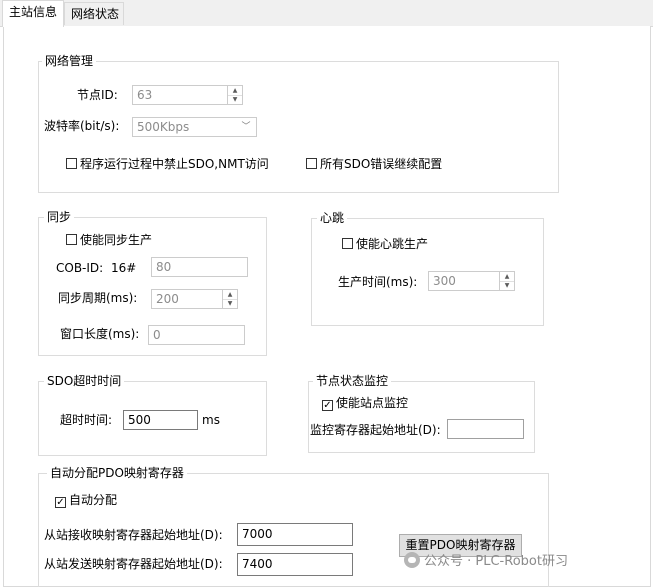  What do you see at coordinates (196, 335) in the screenshot?
I see `window-length-input: 0` at bounding box center [196, 335].